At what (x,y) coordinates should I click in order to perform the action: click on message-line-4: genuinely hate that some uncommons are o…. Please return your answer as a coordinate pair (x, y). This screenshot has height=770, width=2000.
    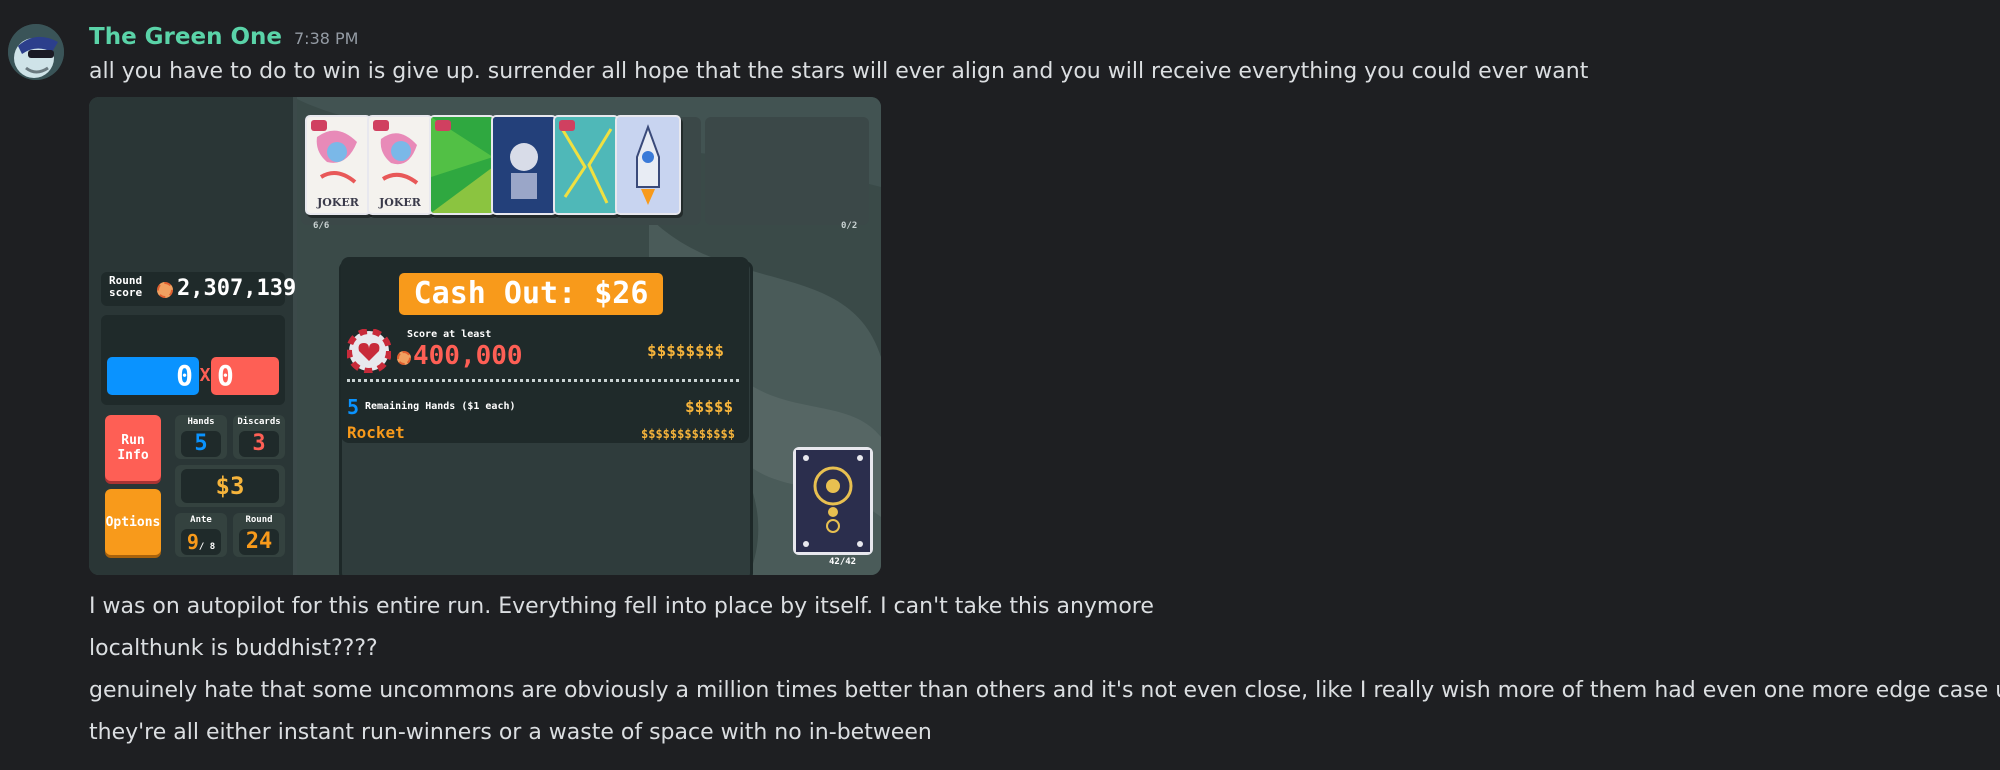
    Looking at the image, I should click on (1044, 690).